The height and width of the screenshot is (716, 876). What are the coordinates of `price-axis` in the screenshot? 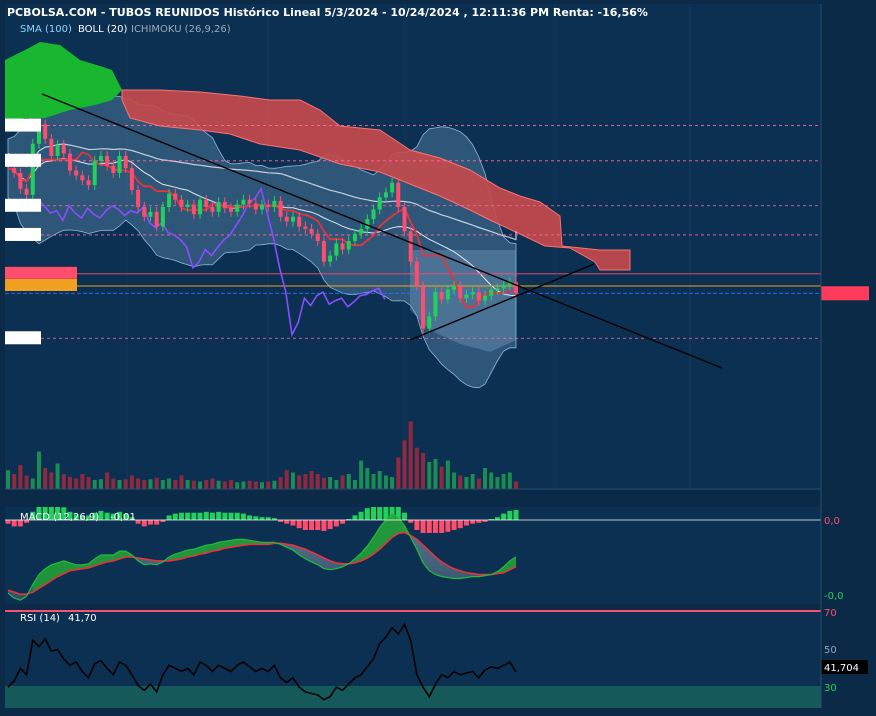 It's located at (845, 293).